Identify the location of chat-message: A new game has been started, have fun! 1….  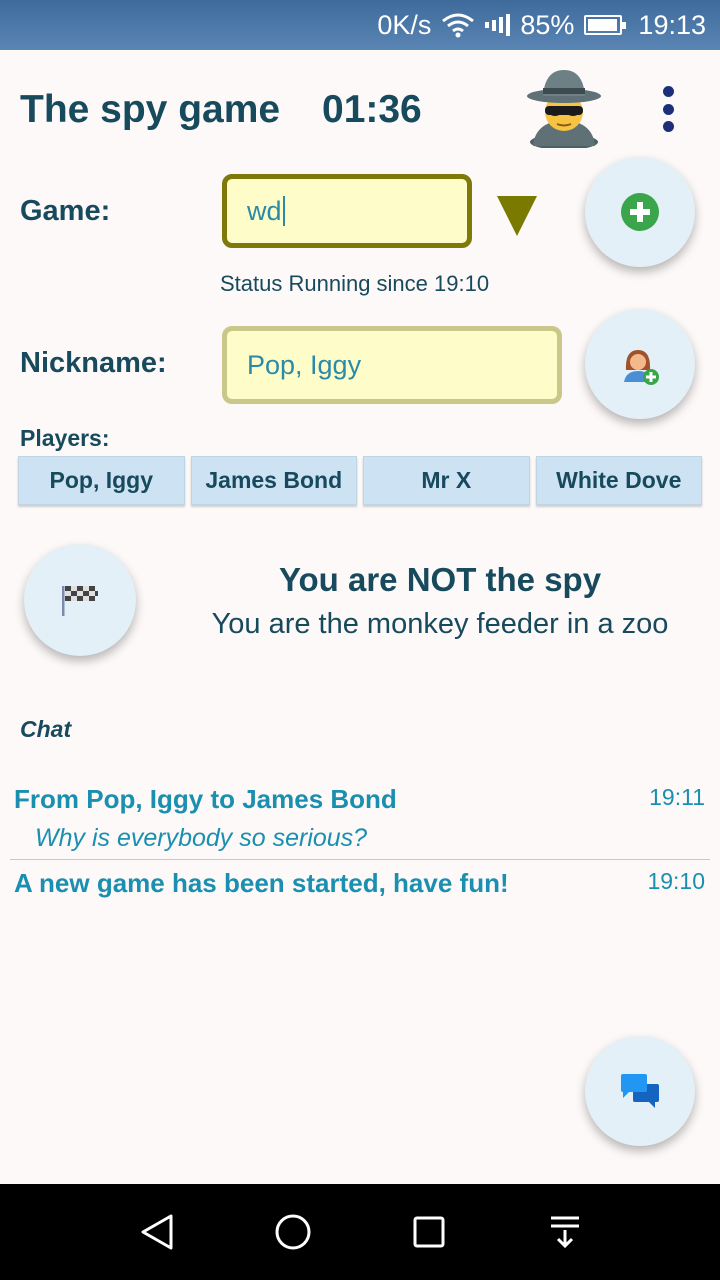
(360, 888).